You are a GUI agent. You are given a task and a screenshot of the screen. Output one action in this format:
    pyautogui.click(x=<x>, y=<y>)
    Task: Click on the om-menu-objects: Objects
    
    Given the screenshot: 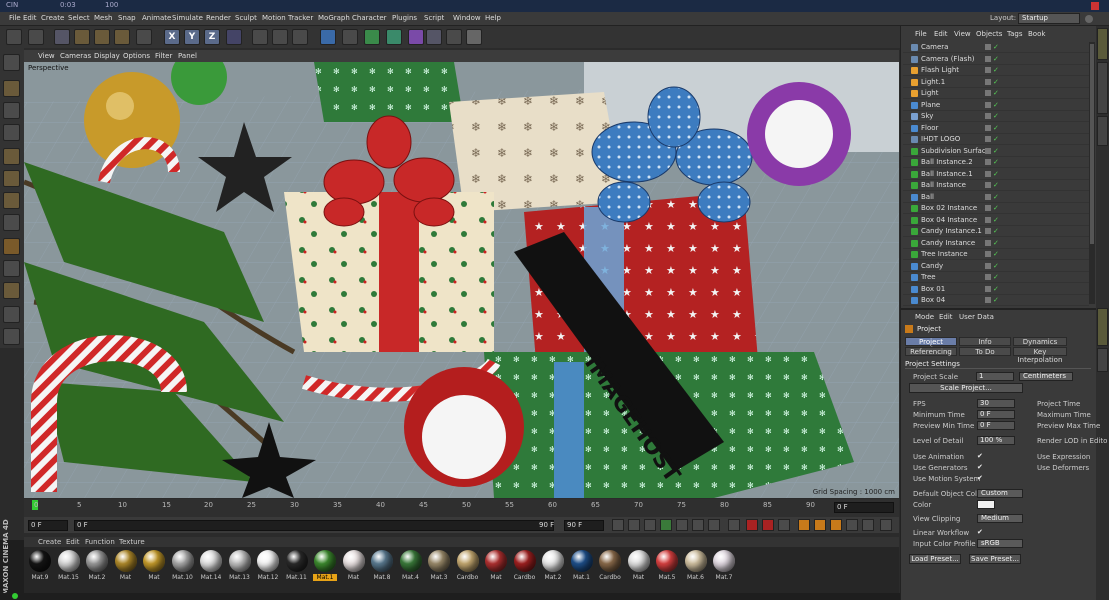 What is the action you would take?
    pyautogui.click(x=989, y=34)
    